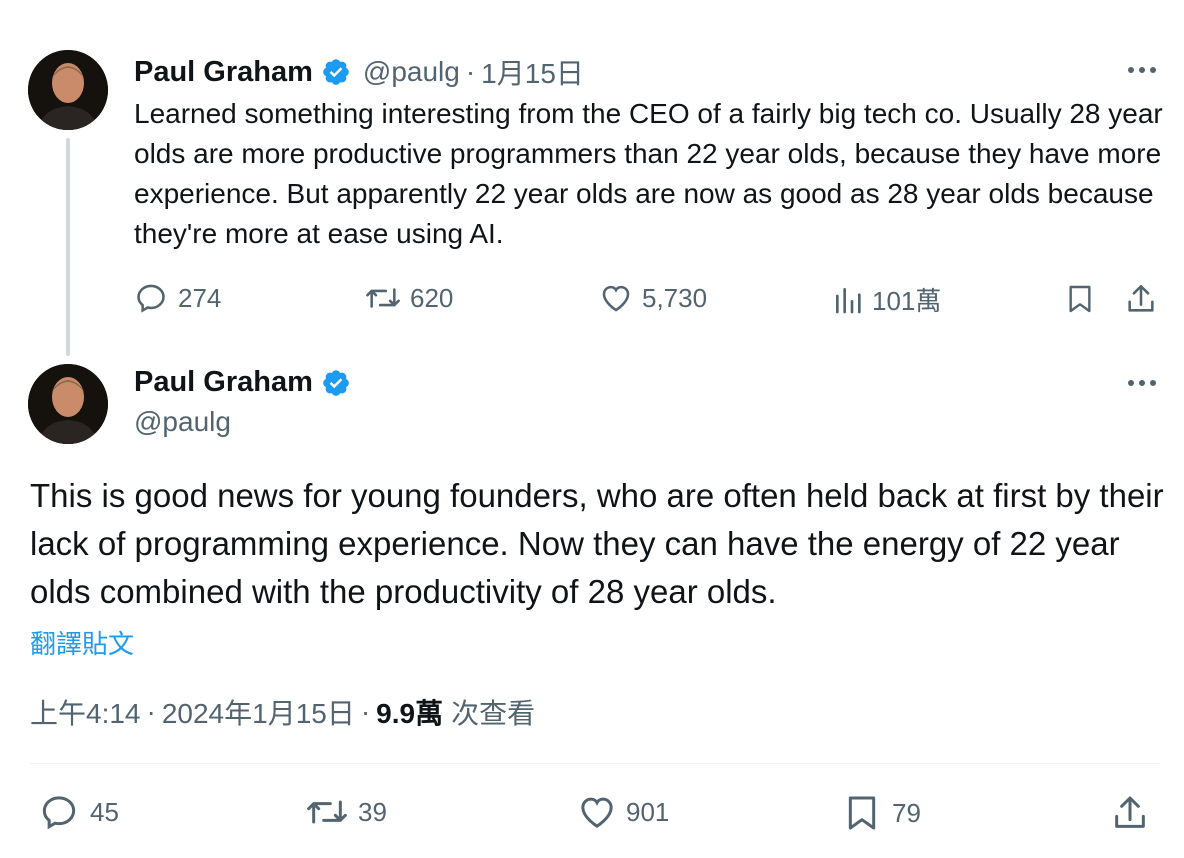  I want to click on repost-button: 39, so click(345, 812).